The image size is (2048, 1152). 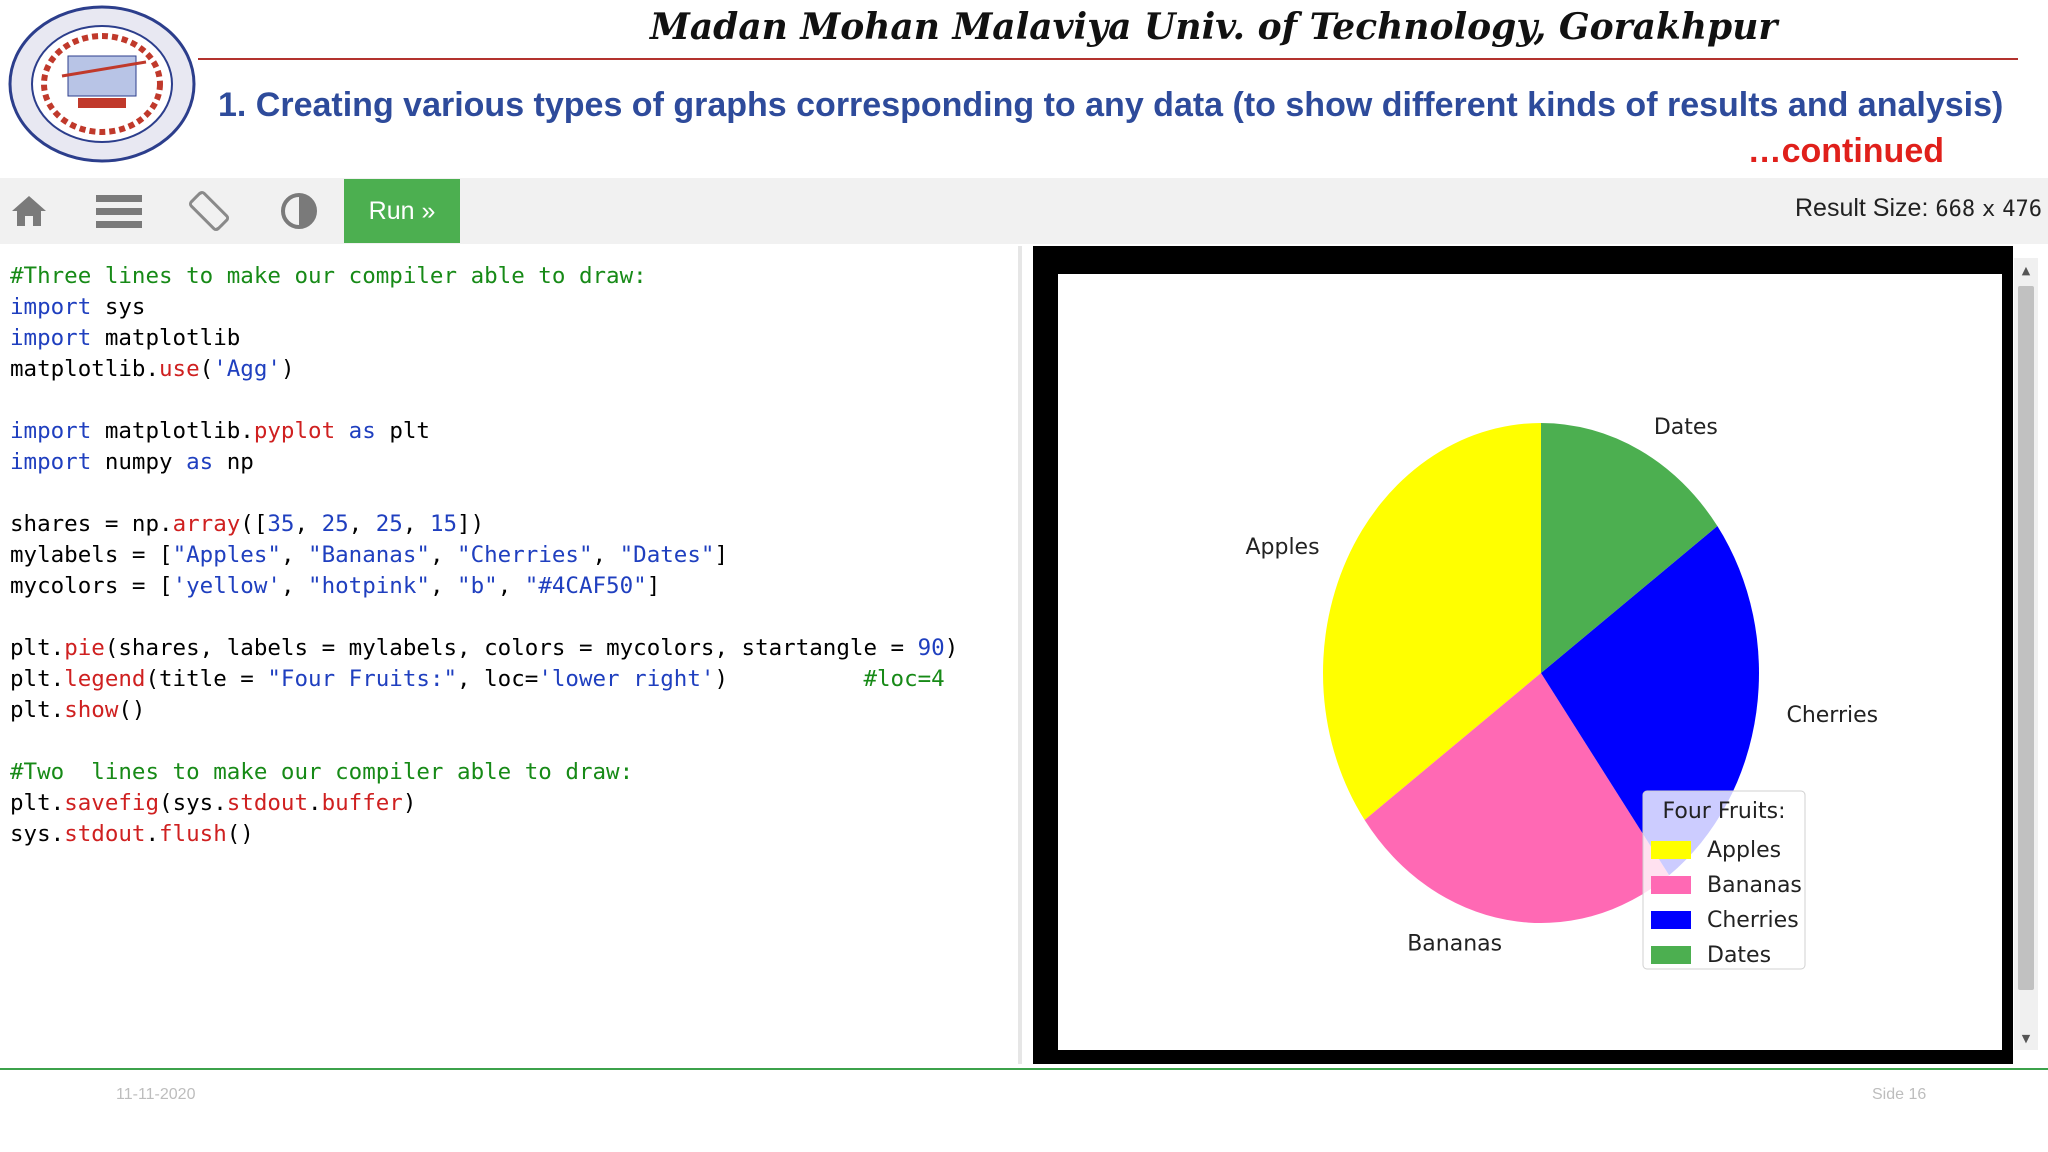 What do you see at coordinates (1862, 208) in the screenshot?
I see `result-size-label: Result Size:` at bounding box center [1862, 208].